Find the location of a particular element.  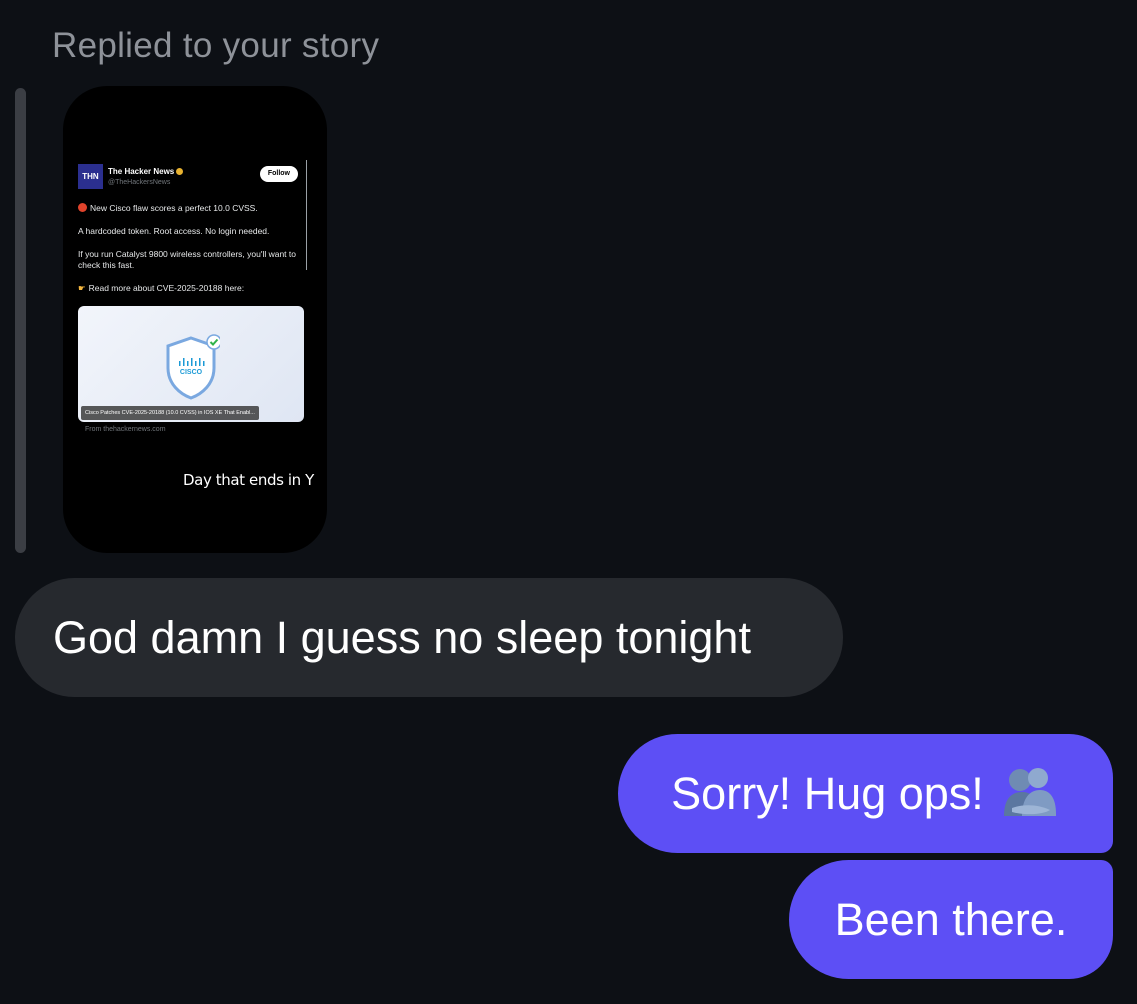

tweet-scrollbar is located at coordinates (306, 215).